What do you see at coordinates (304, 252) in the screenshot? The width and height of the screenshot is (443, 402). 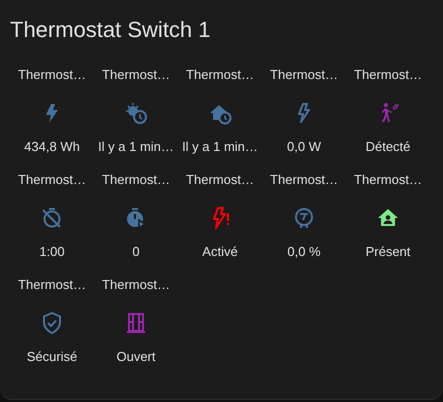 I see `entity-state: 0,0 %` at bounding box center [304, 252].